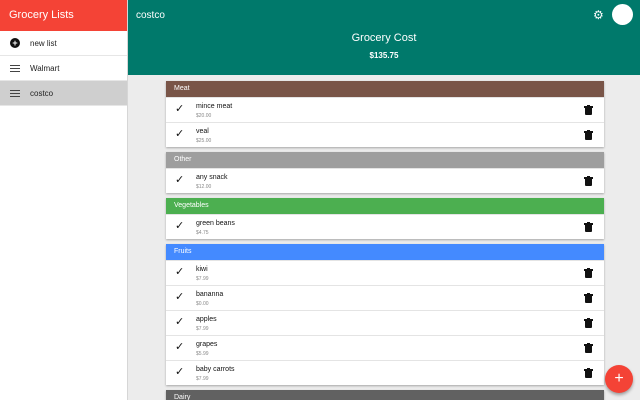 This screenshot has height=400, width=640. What do you see at coordinates (202, 233) in the screenshot?
I see `item-price: $4.75` at bounding box center [202, 233].